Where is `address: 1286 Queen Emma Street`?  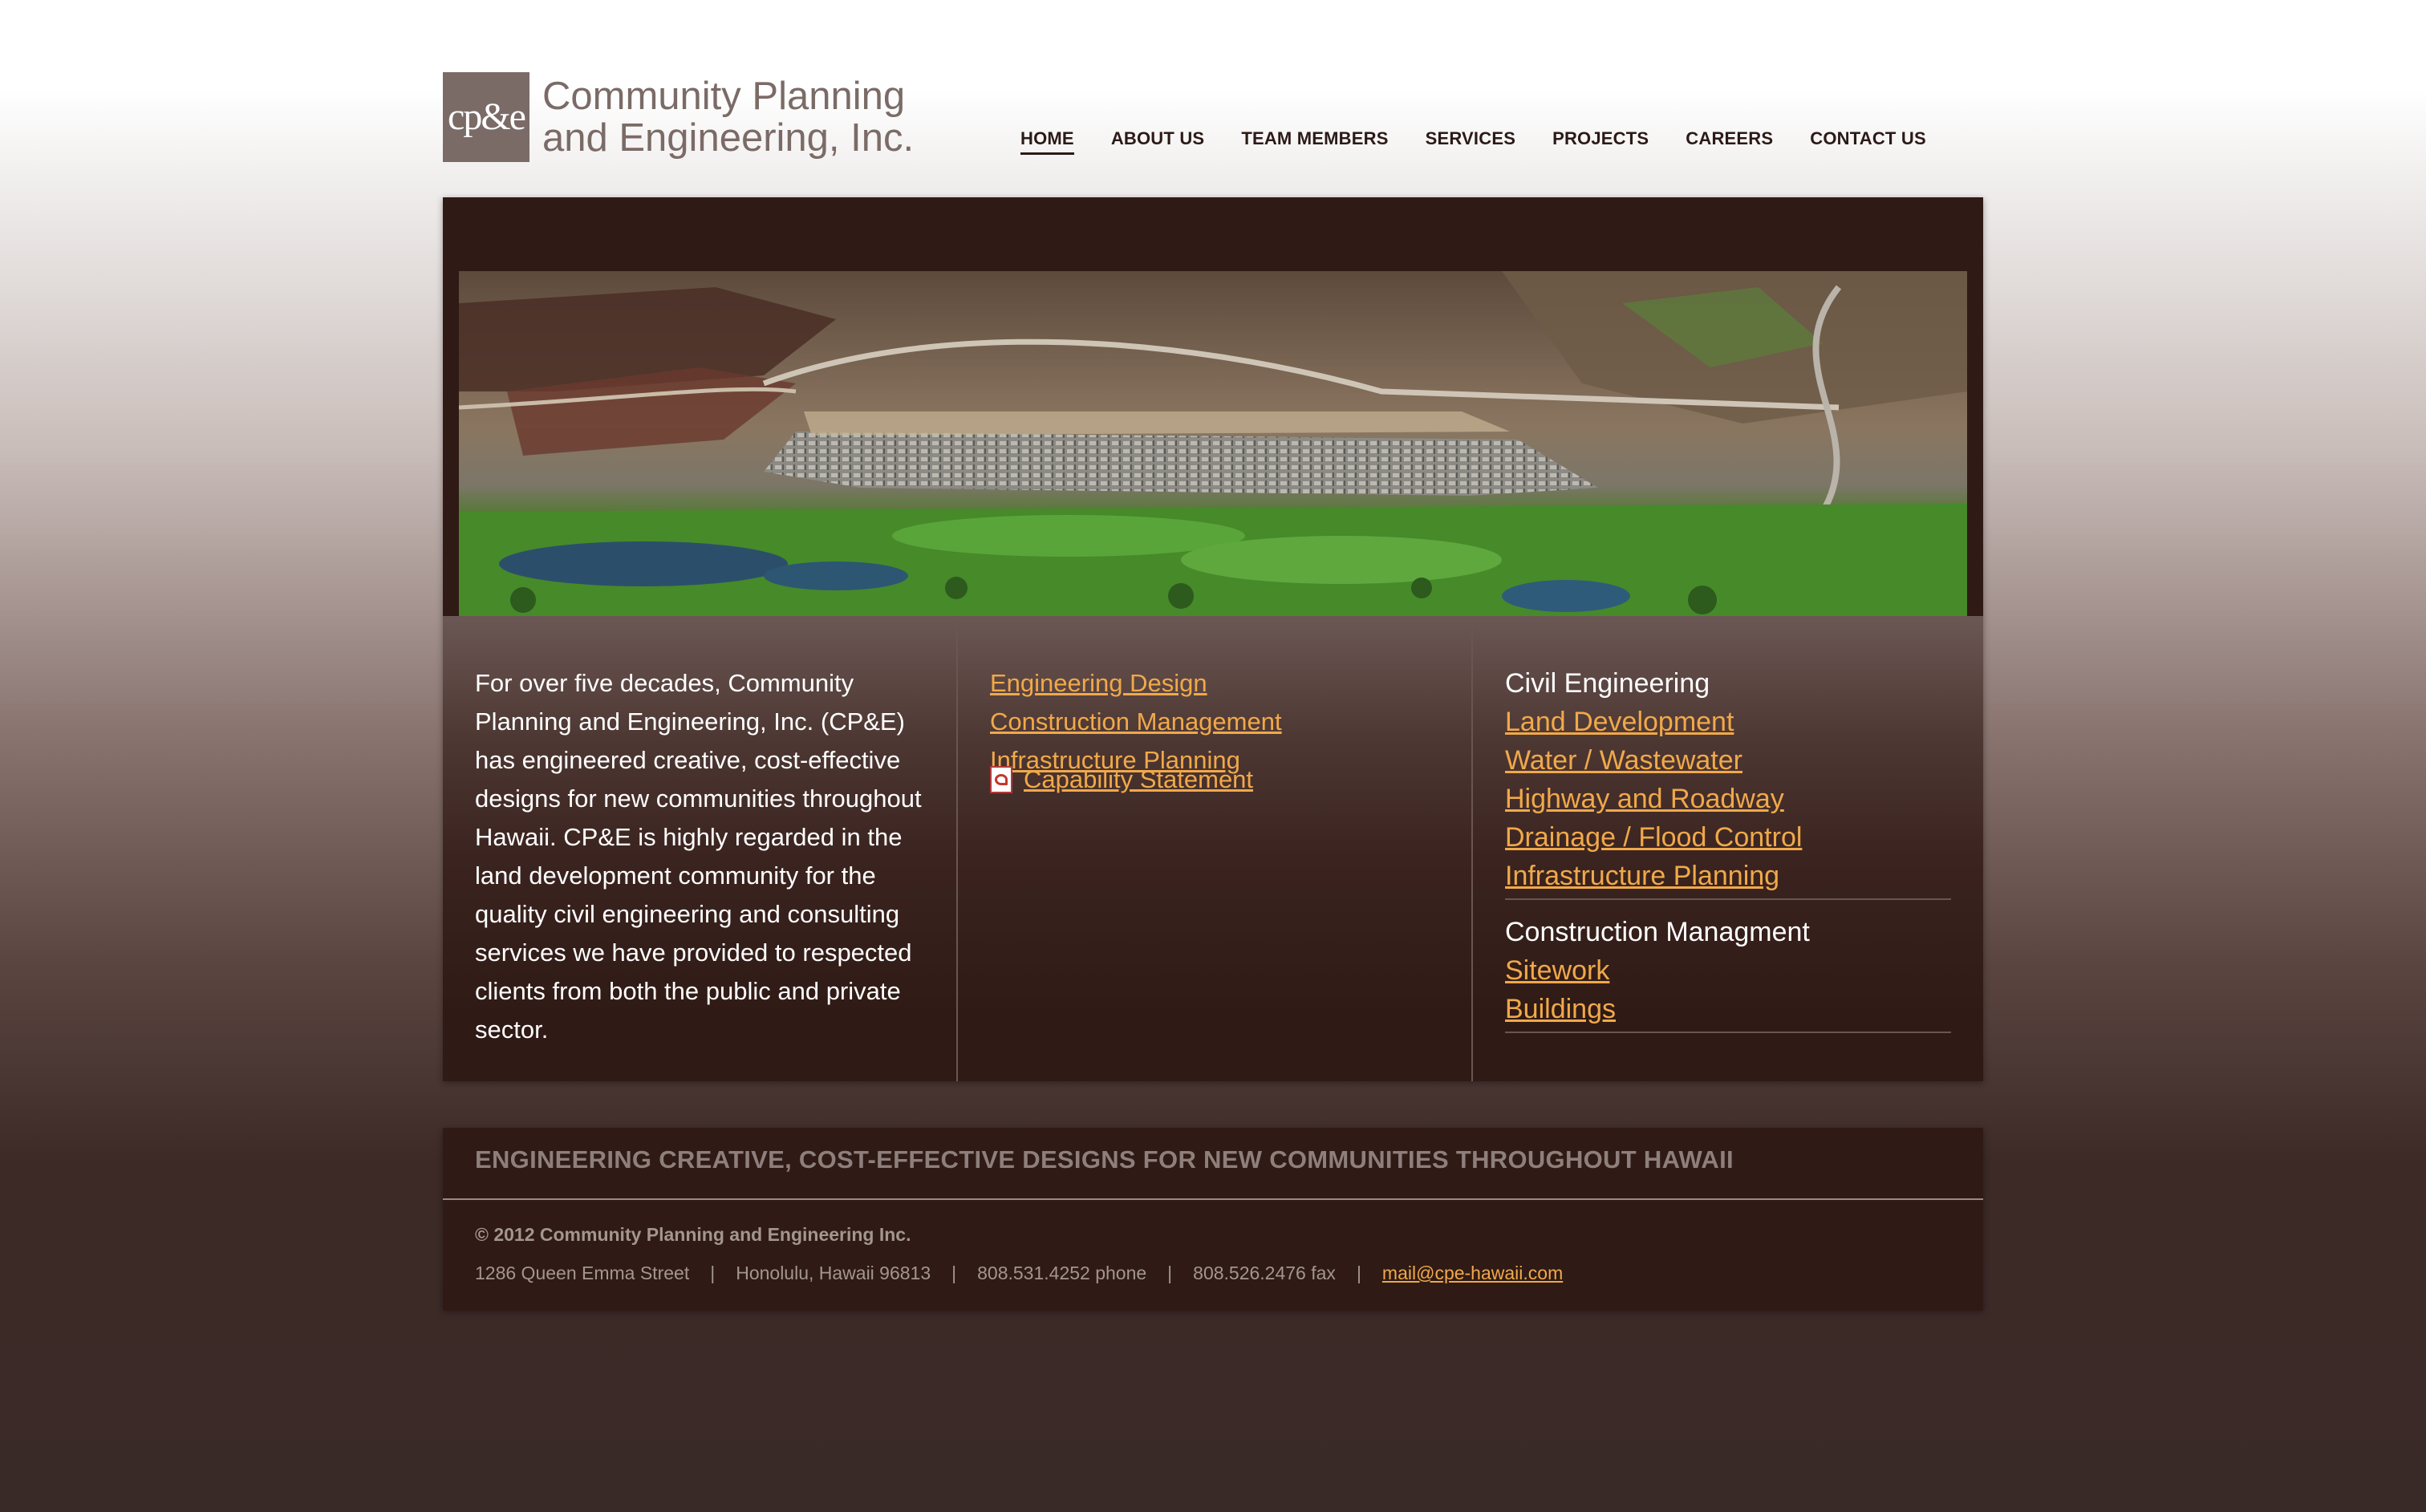
address: 1286 Queen Emma Street is located at coordinates (582, 1273).